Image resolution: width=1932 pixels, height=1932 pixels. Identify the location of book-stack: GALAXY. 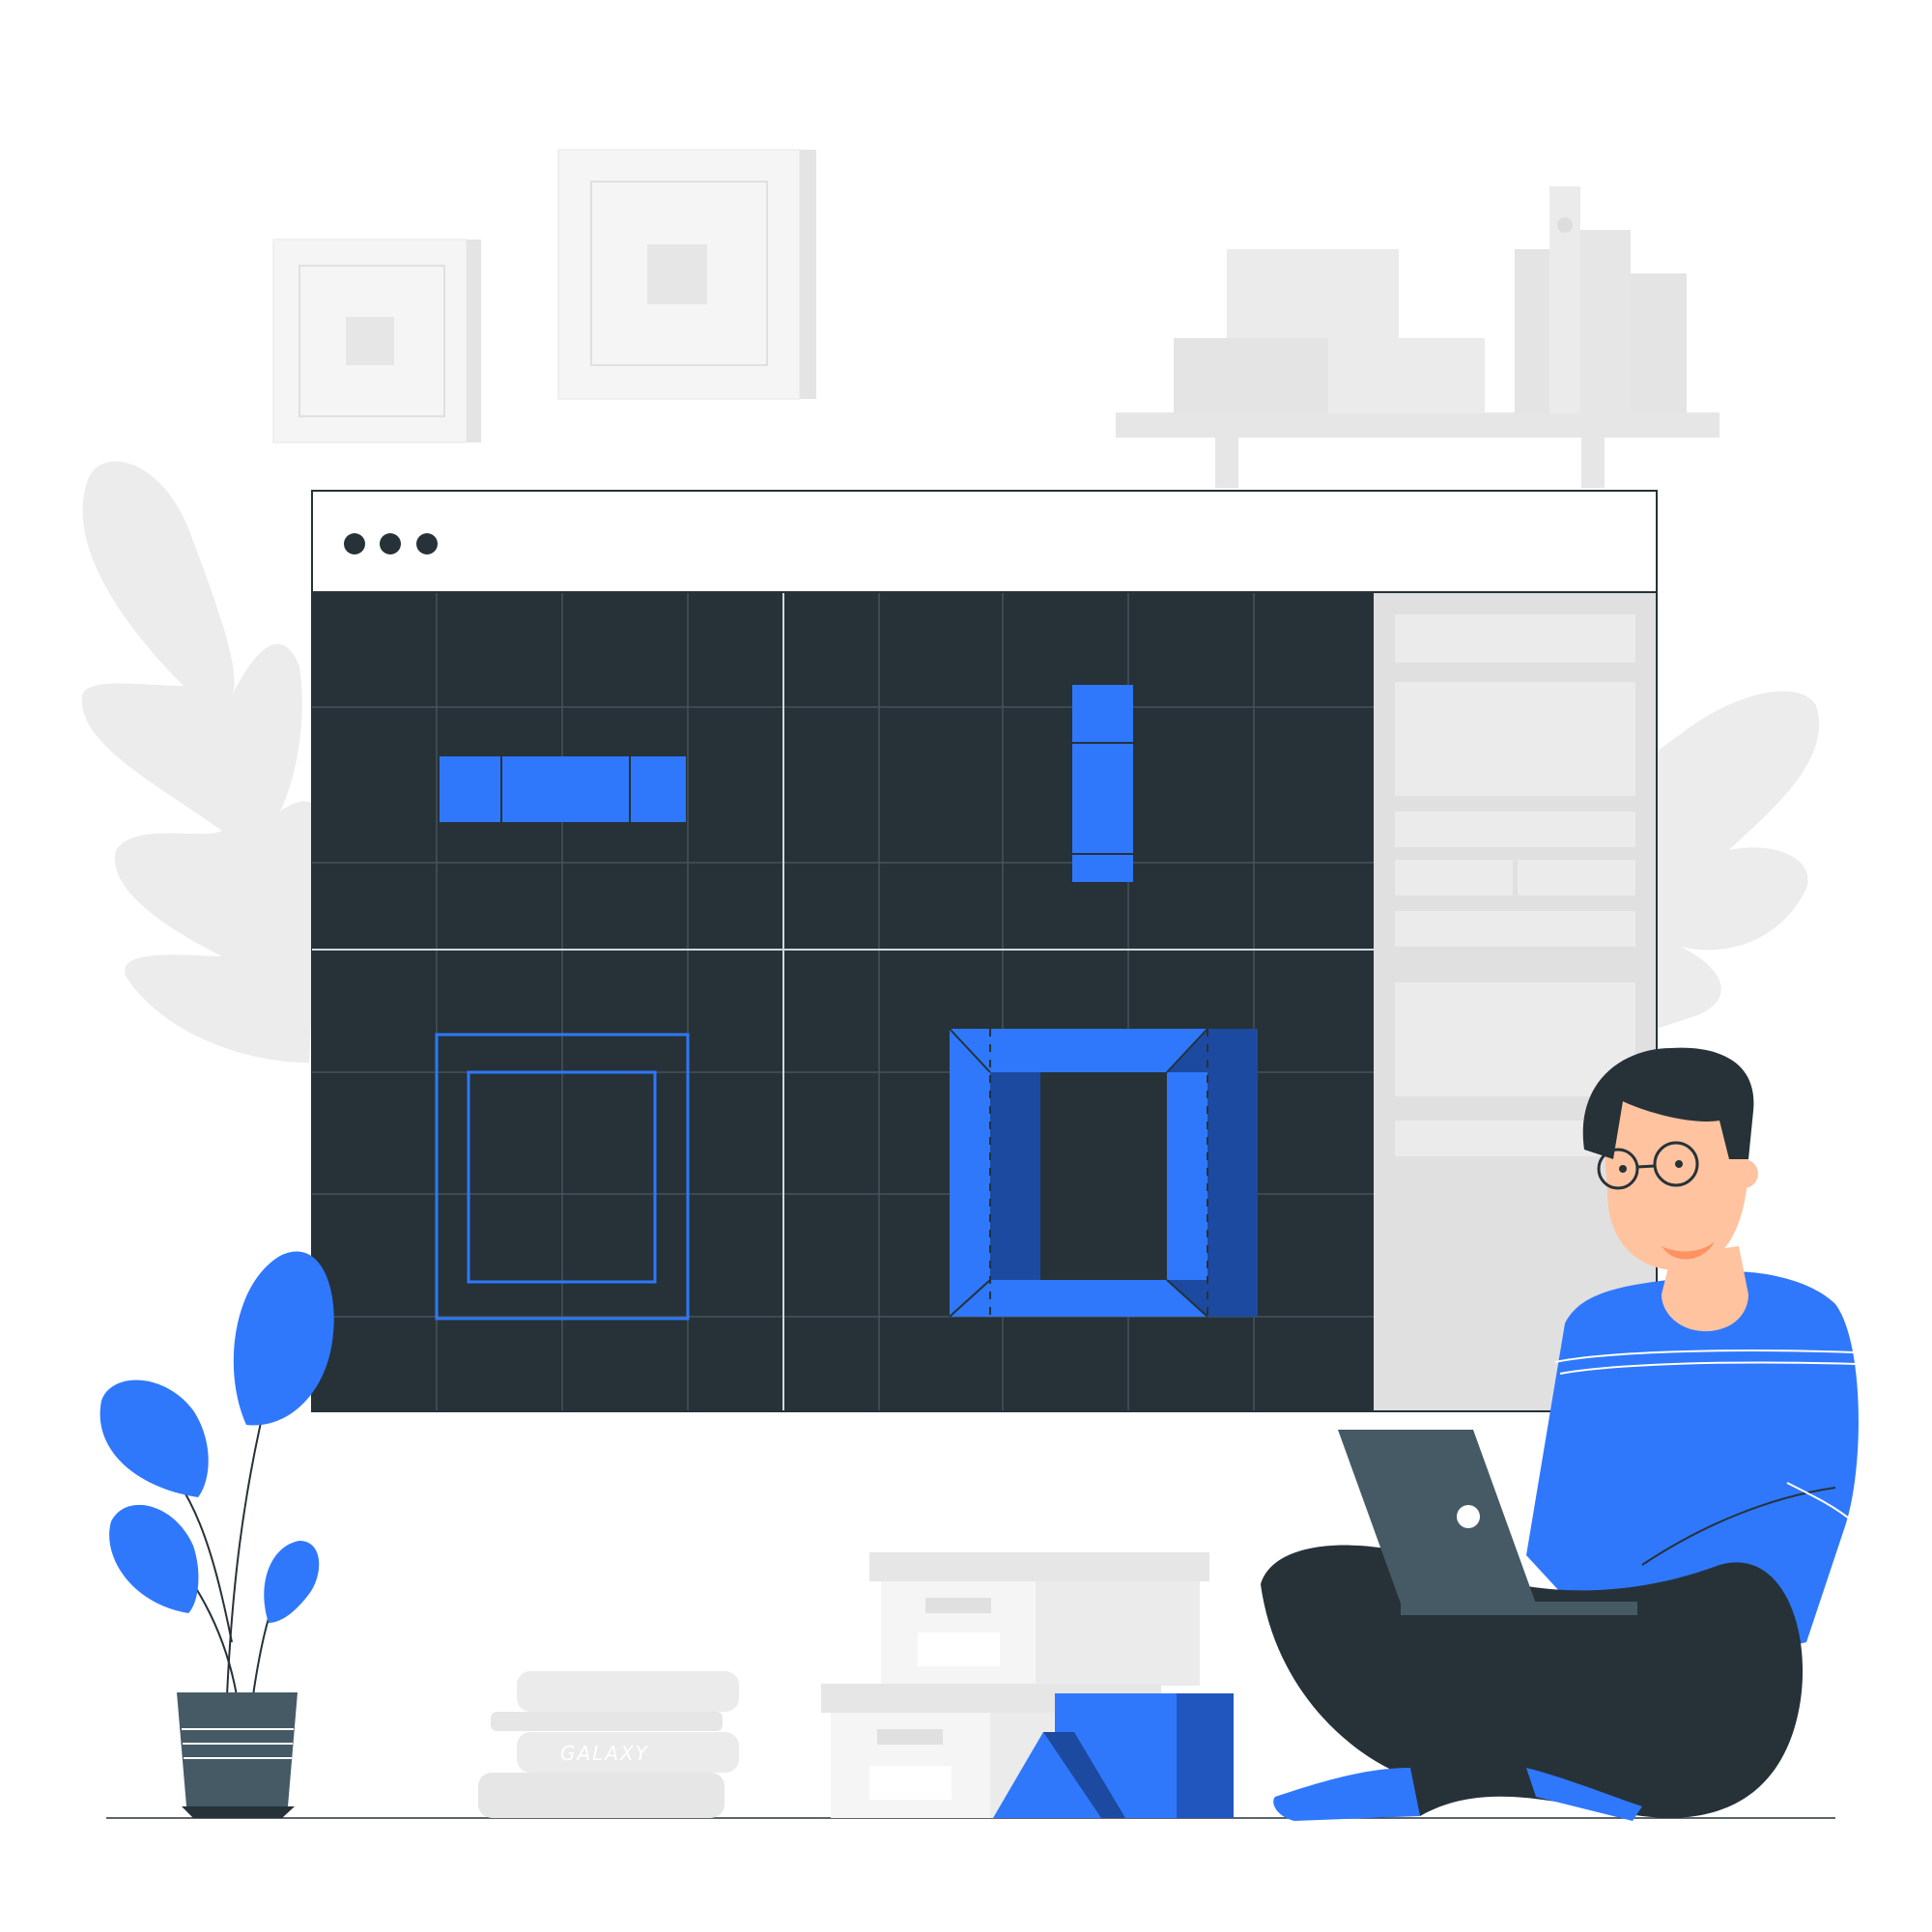
(608, 1744).